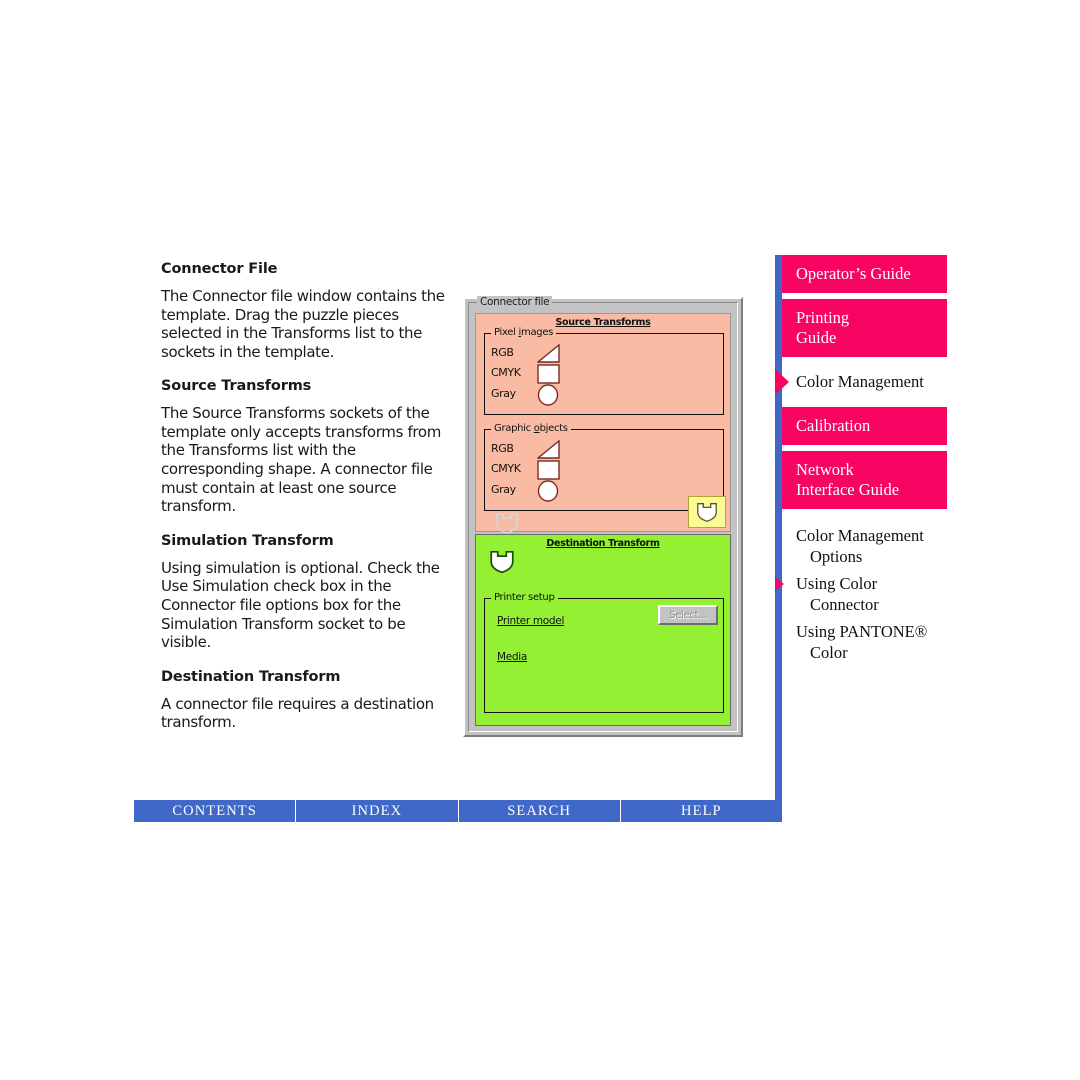  Describe the element at coordinates (833, 425) in the screenshot. I see `nav-tab-label: Calibration` at that location.